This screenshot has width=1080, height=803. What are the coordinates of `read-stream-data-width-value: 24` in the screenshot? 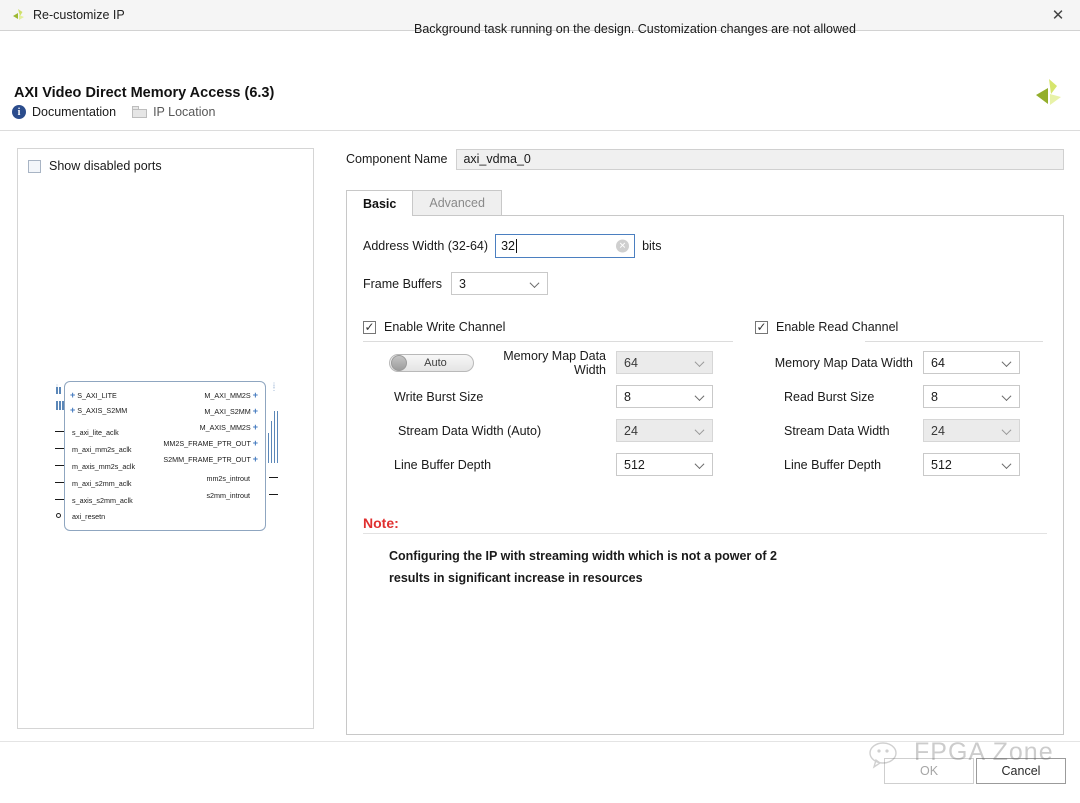 It's located at (938, 430).